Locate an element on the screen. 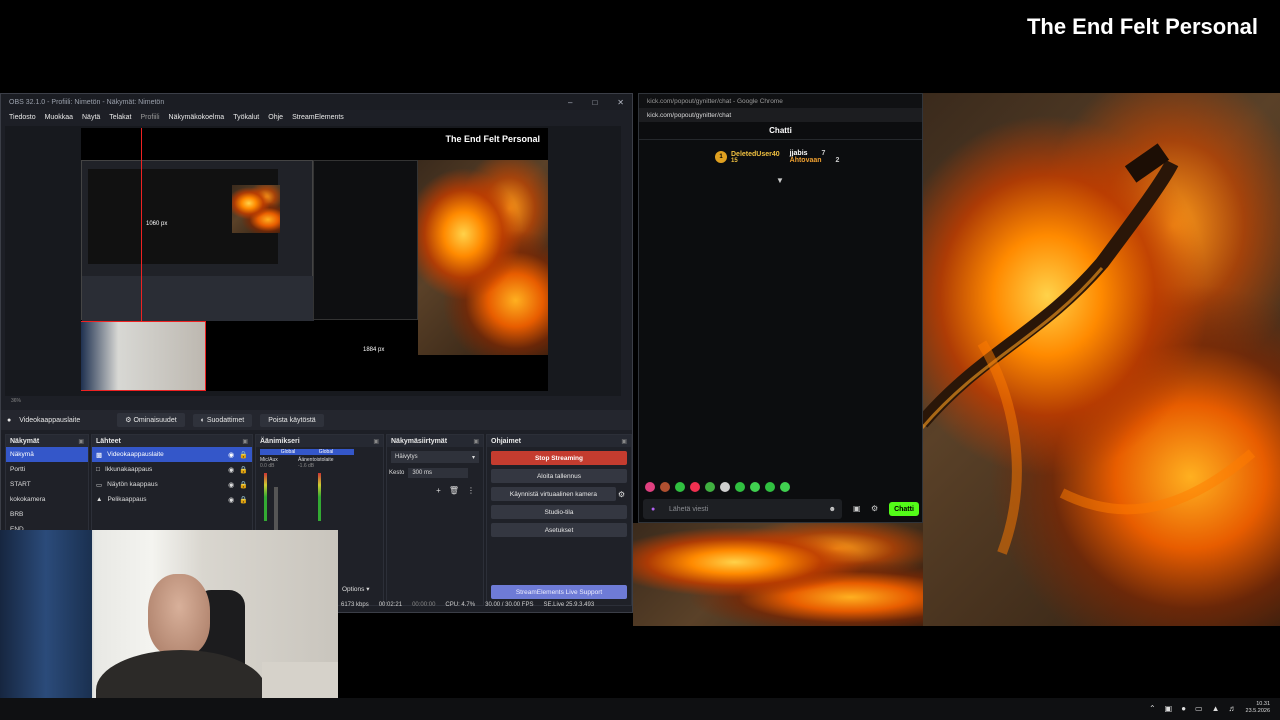 The image size is (1280, 720). trash-icon: 🗑 is located at coordinates (454, 490).